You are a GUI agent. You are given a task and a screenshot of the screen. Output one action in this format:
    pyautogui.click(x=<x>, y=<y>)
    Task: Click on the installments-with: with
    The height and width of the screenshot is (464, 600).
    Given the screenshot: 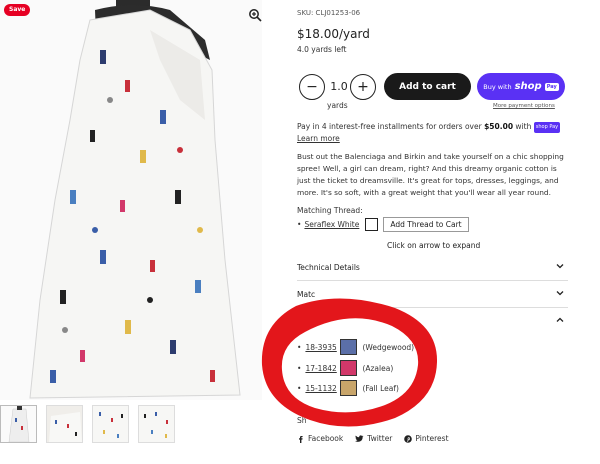 What is the action you would take?
    pyautogui.click(x=523, y=126)
    